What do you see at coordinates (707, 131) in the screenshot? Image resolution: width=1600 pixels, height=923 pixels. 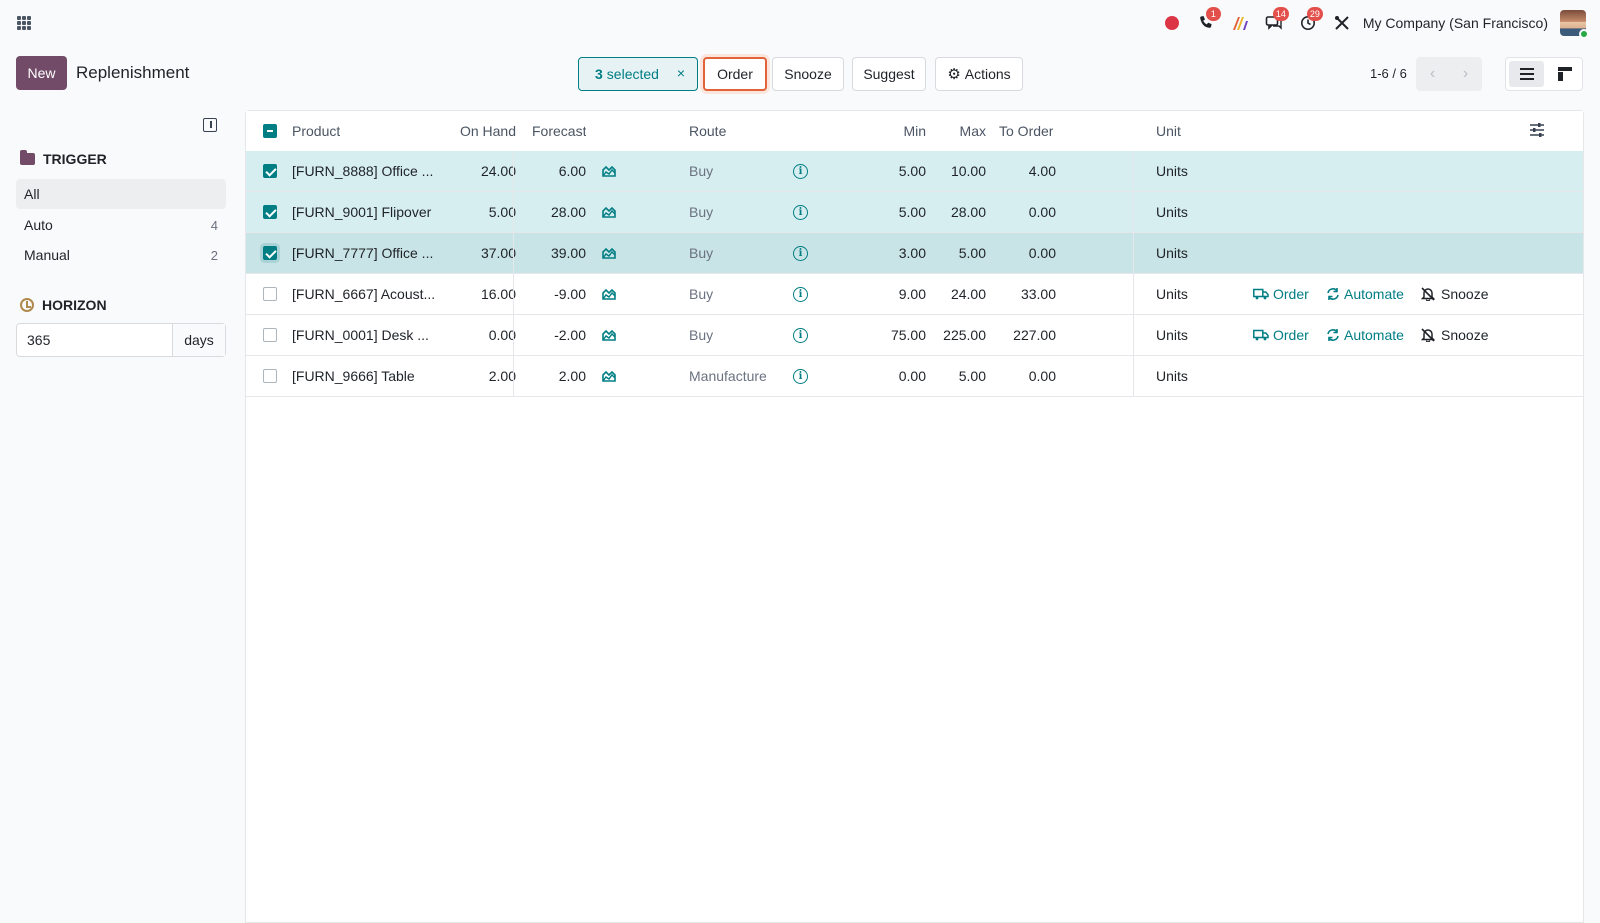 I see `header-route: Route` at bounding box center [707, 131].